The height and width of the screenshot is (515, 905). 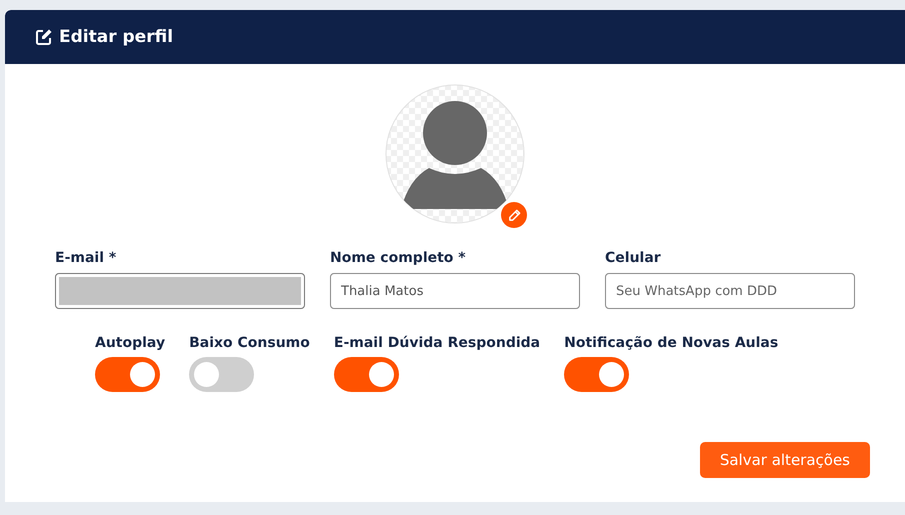 What do you see at coordinates (730, 291) in the screenshot?
I see `input-field: Seu WhatsApp com DDD` at bounding box center [730, 291].